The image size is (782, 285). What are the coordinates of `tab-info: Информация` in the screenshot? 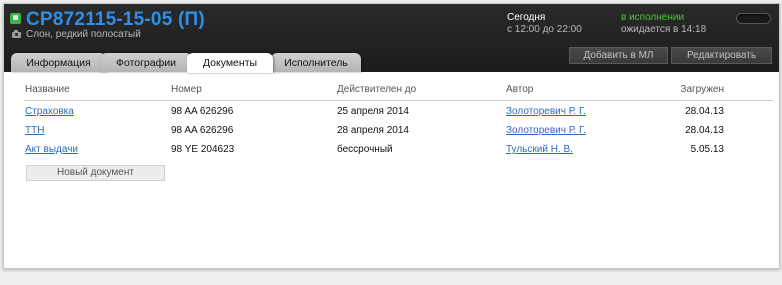 It's located at (58, 62).